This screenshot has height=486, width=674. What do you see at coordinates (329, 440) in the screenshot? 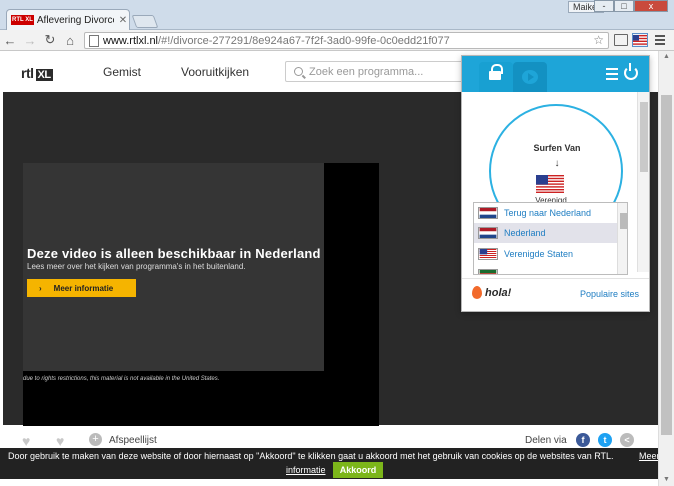
I see `video-action-bar: ♥ ♥ + Afspeellijst Delen via f t <` at bounding box center [329, 440].